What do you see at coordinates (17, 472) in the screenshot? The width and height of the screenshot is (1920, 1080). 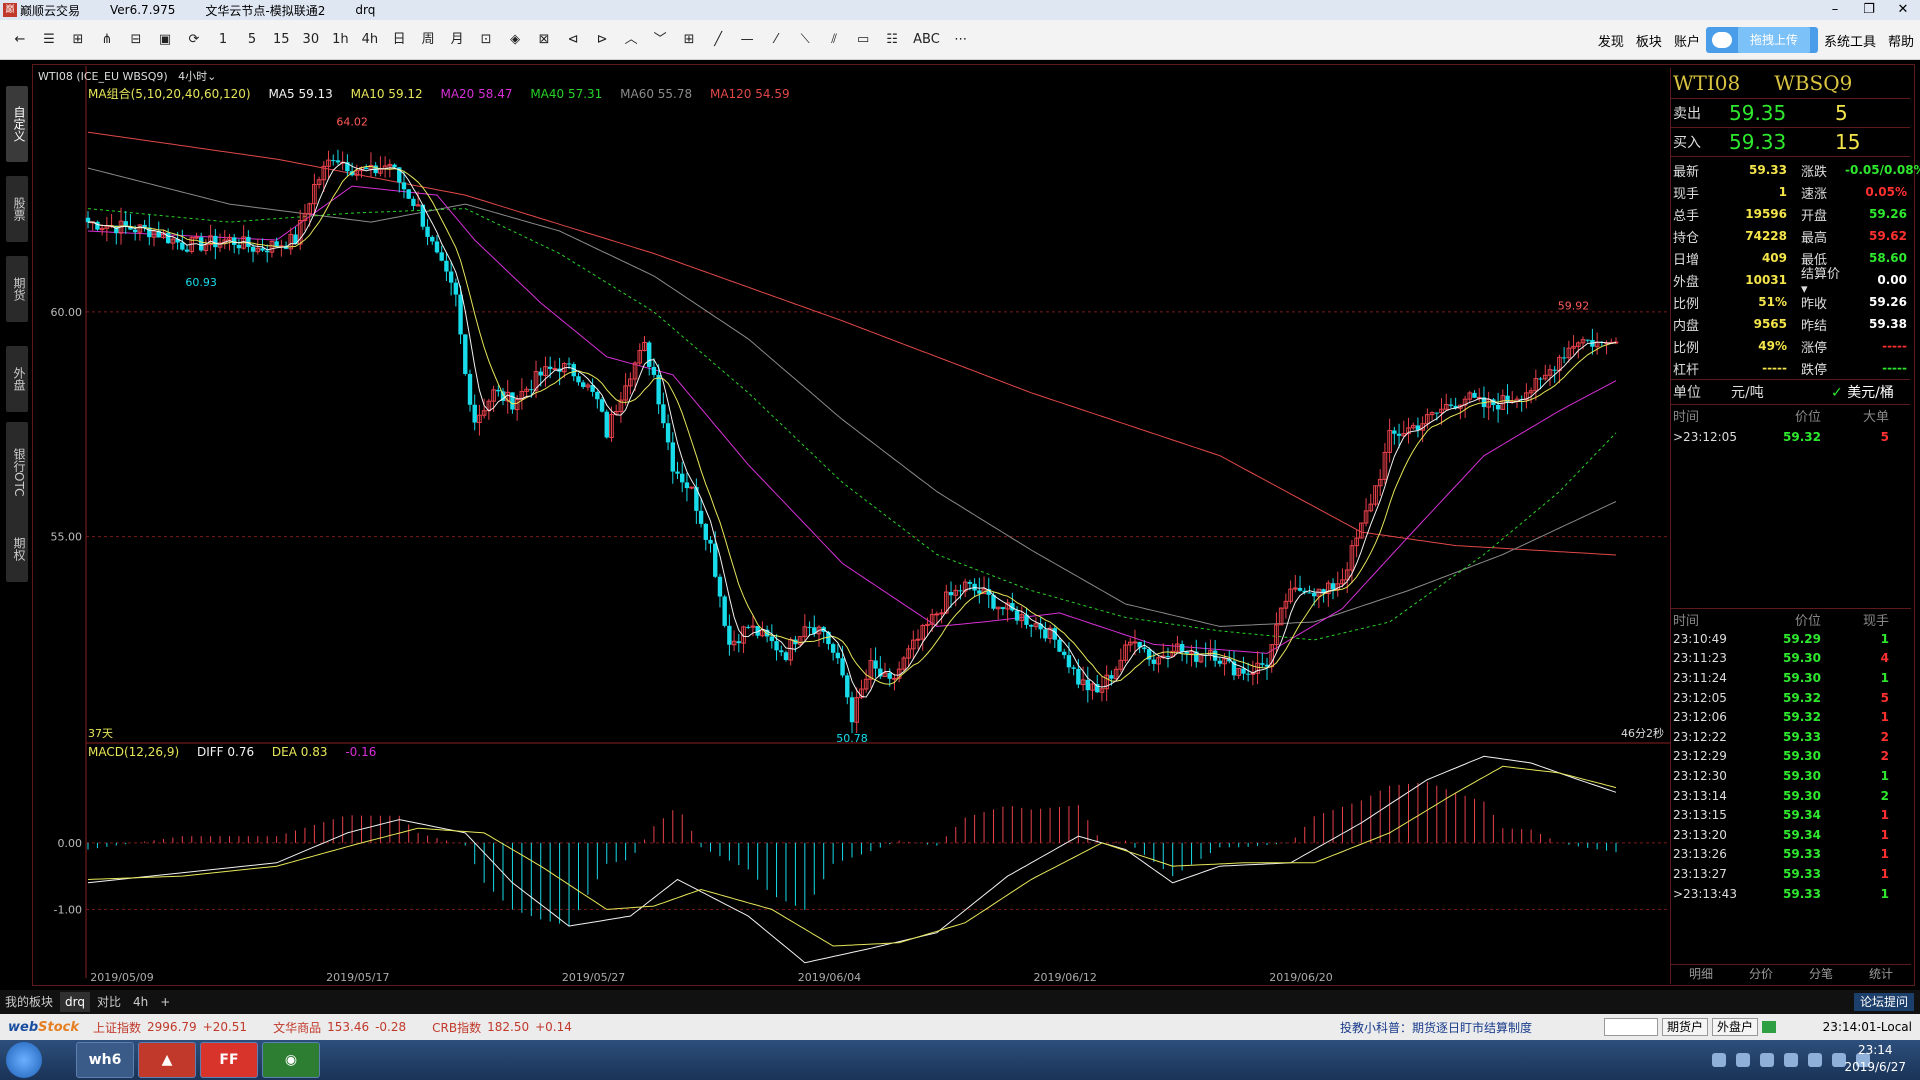 I see `left-tab-bank-otc: 银行OTC` at bounding box center [17, 472].